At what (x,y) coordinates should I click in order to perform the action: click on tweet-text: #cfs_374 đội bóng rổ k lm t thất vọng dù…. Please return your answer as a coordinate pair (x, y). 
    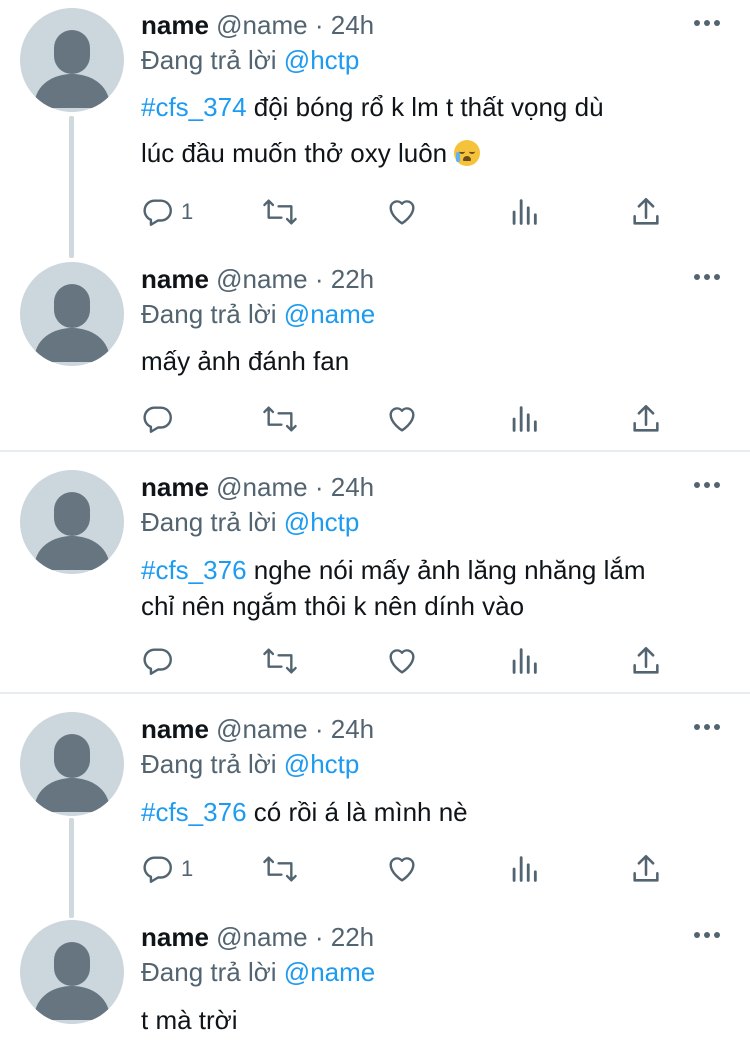
    Looking at the image, I should click on (433, 130).